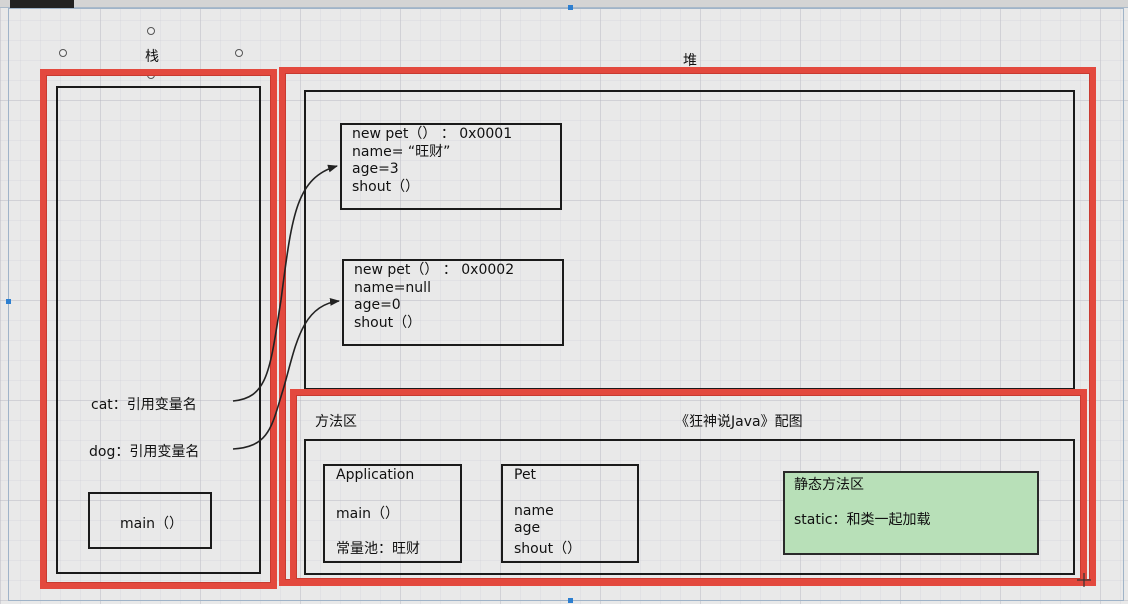  What do you see at coordinates (525, 475) in the screenshot?
I see `pet-class-name: Pet` at bounding box center [525, 475].